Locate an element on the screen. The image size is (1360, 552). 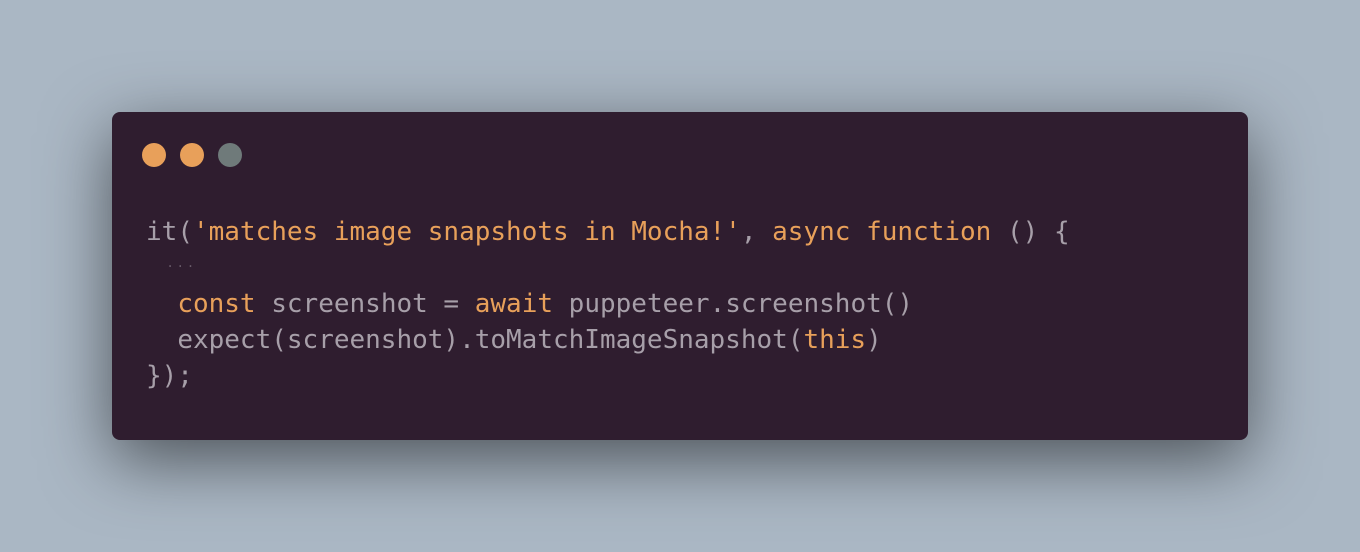
minimize-dot-icon is located at coordinates (192, 155).